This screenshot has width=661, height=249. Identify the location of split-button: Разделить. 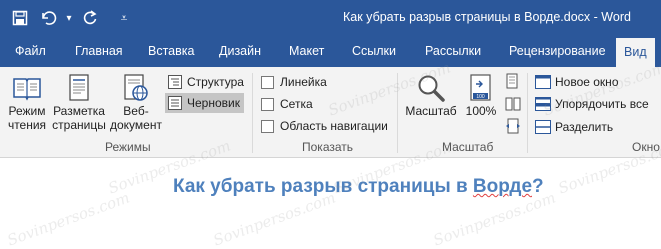
(575, 127).